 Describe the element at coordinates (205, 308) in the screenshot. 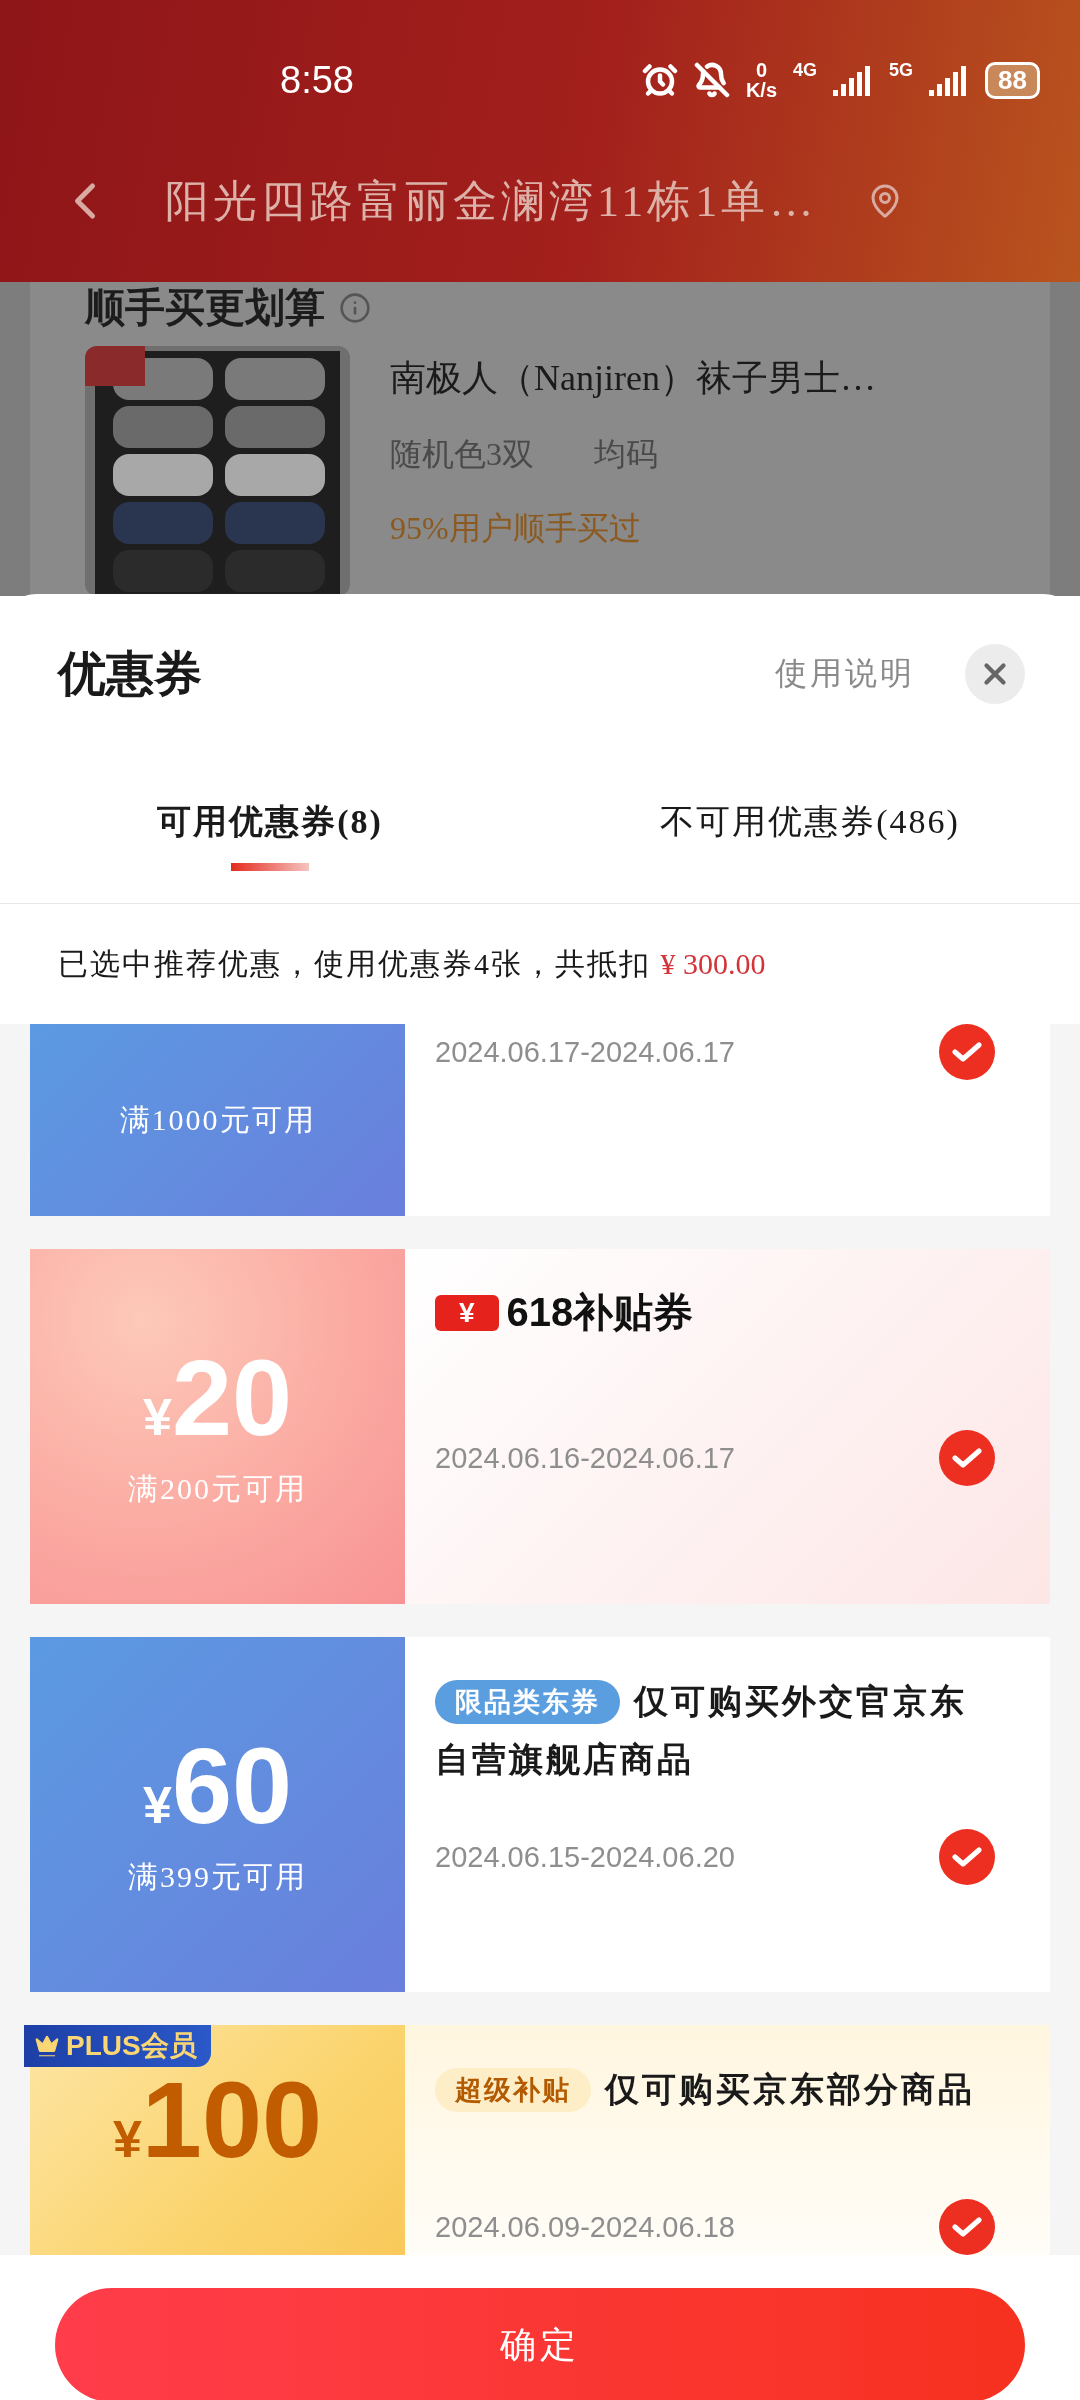

I see `section-title: 顺手买更划算` at that location.